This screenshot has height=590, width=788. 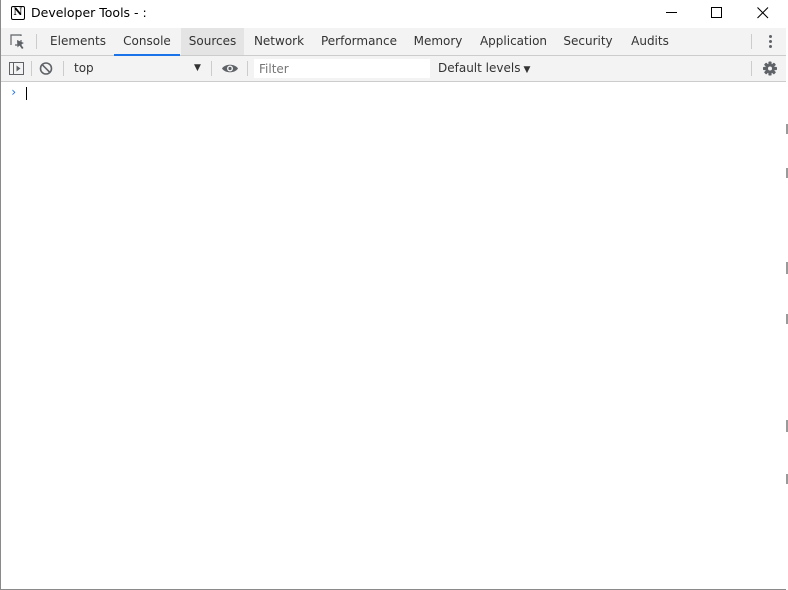 What do you see at coordinates (394, 13) in the screenshot?
I see `title-bar: N Developer Tools - :` at bounding box center [394, 13].